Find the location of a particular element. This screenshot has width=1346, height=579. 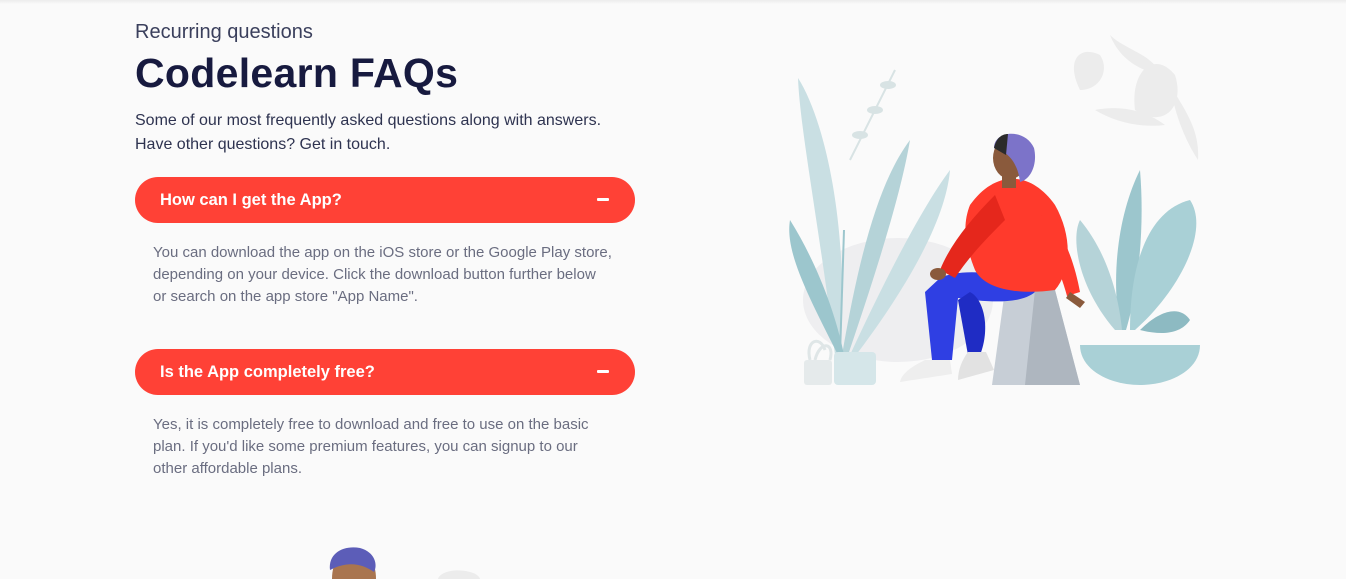

person-avatar-illustration is located at coordinates (404, 563).